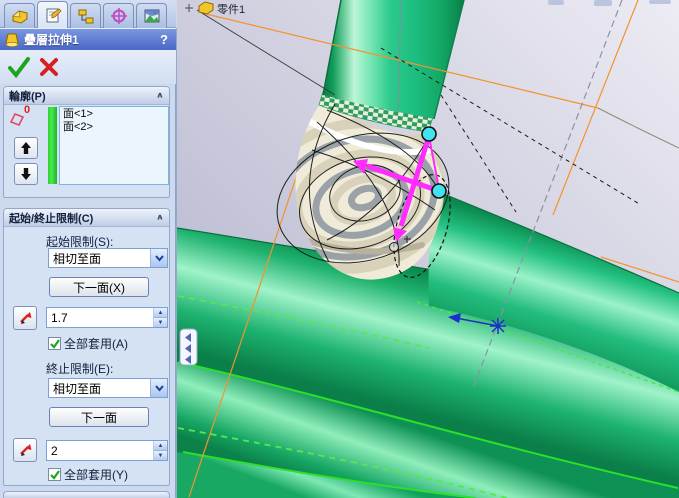 This screenshot has width=679, height=498. Describe the element at coordinates (86, 494) in the screenshot. I see `next-section-header-partial` at that location.